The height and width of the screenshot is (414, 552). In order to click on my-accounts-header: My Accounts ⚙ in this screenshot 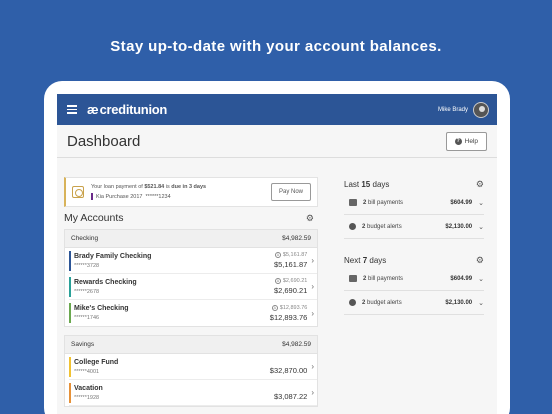, I will do `click(191, 218)`.